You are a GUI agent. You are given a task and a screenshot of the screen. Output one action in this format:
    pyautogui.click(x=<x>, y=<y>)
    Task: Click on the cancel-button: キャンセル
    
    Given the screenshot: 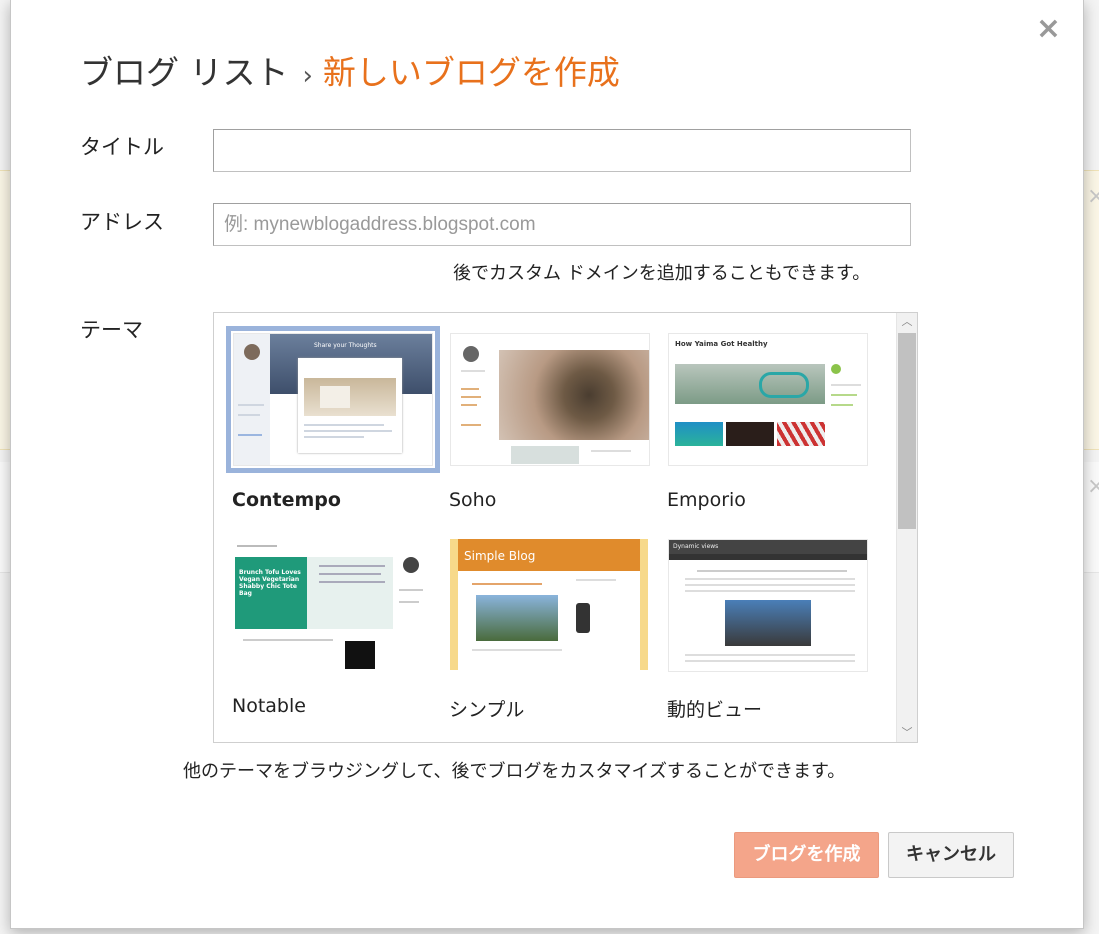 What is the action you would take?
    pyautogui.click(x=951, y=855)
    